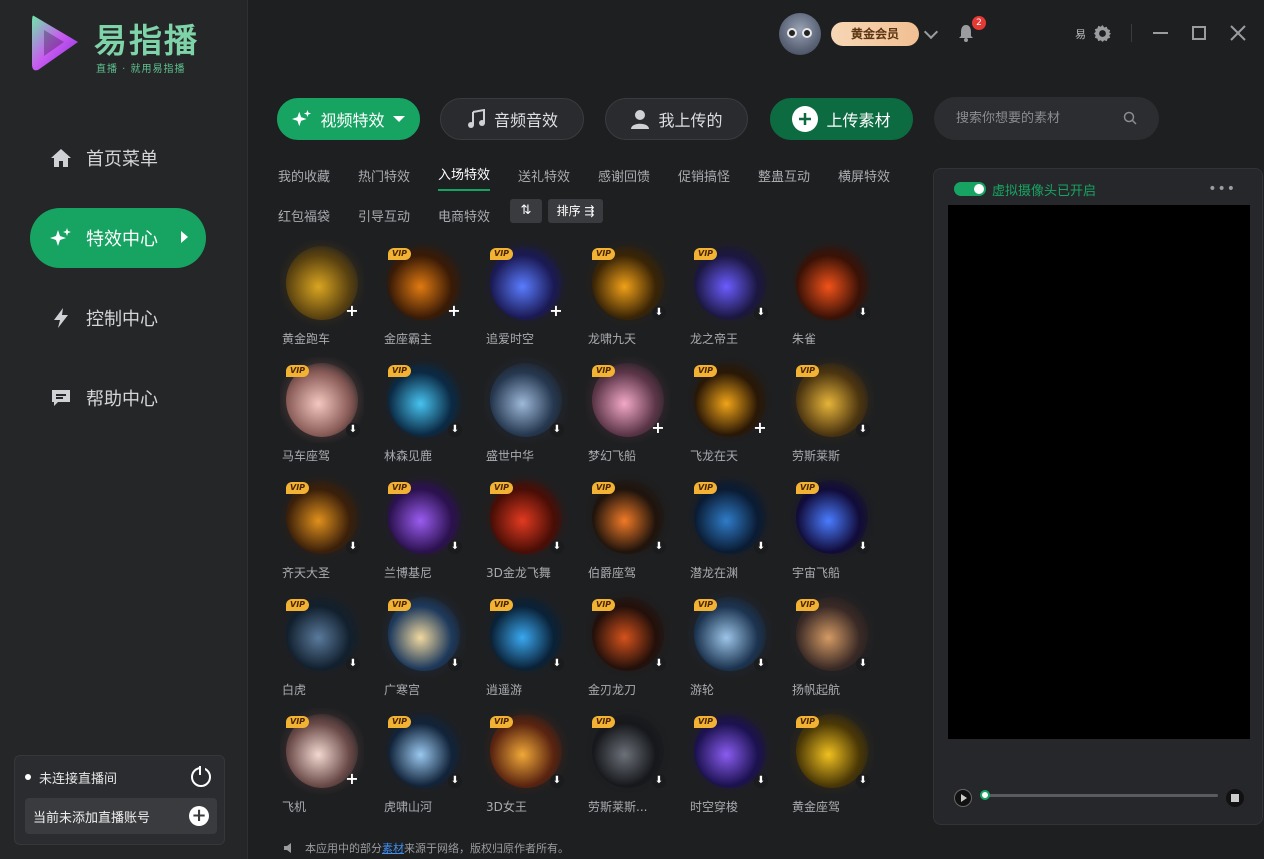 The width and height of the screenshot is (1264, 859). Describe the element at coordinates (575, 211) in the screenshot. I see `sort-button: 排序 ⇶` at that location.